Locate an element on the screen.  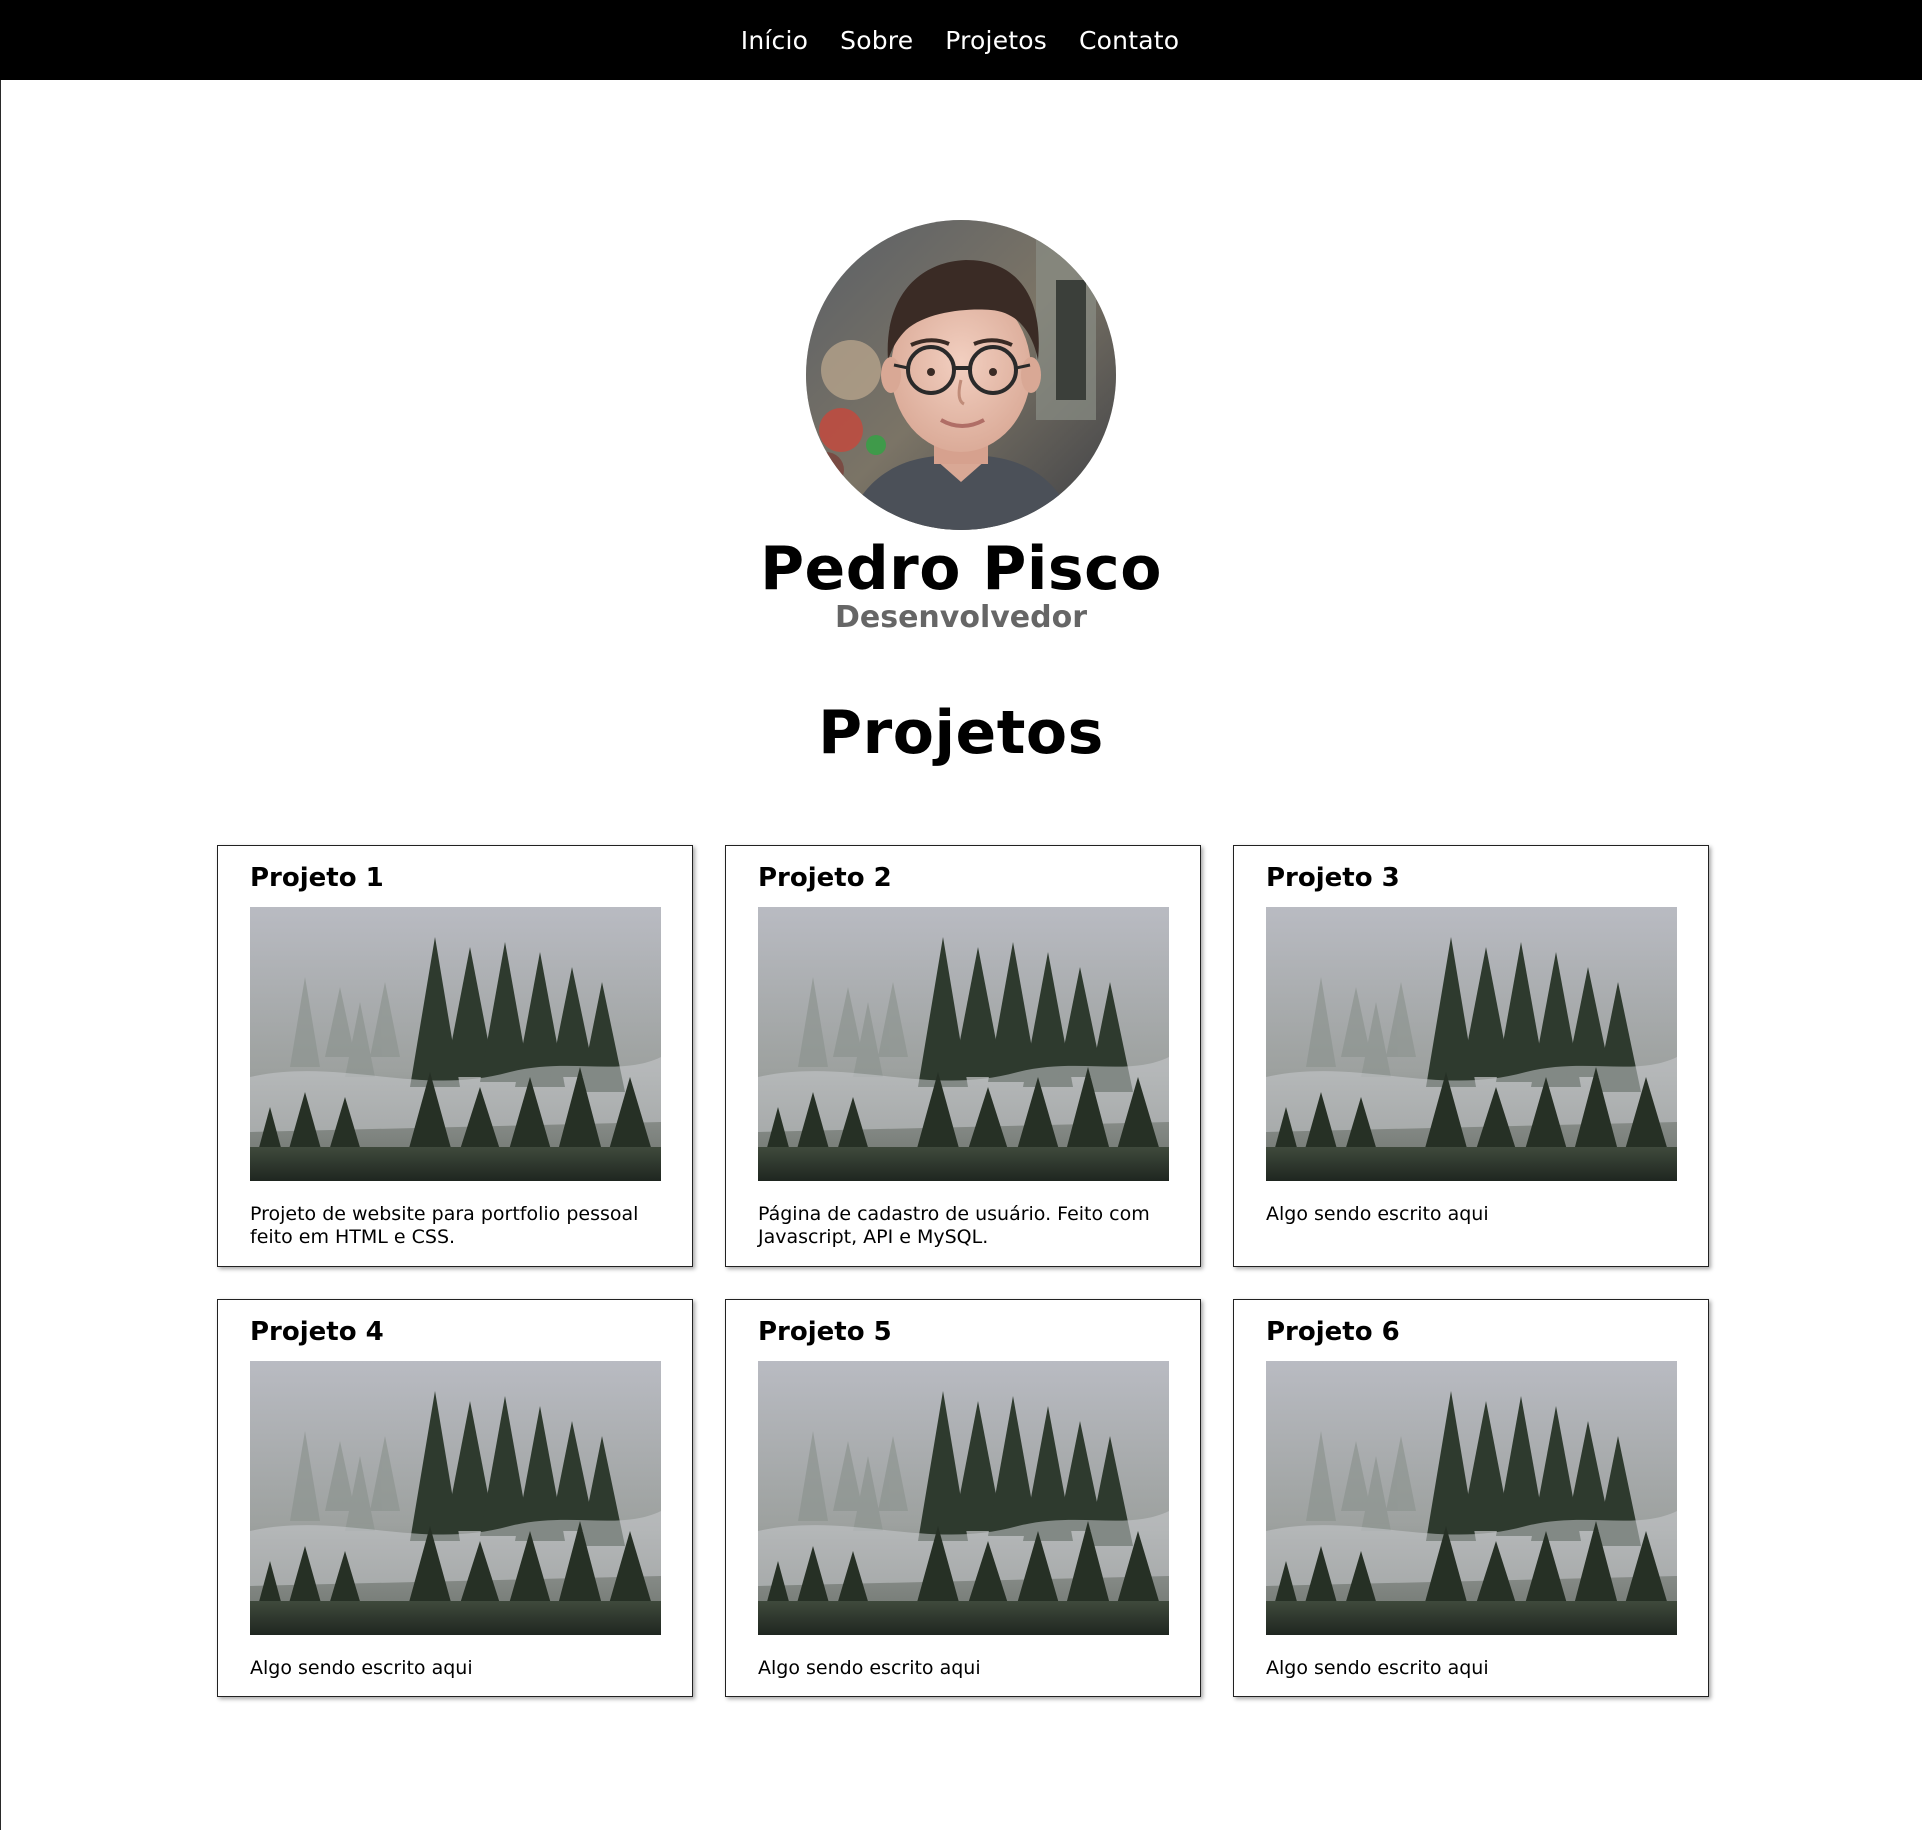
avatar is located at coordinates (961, 375).